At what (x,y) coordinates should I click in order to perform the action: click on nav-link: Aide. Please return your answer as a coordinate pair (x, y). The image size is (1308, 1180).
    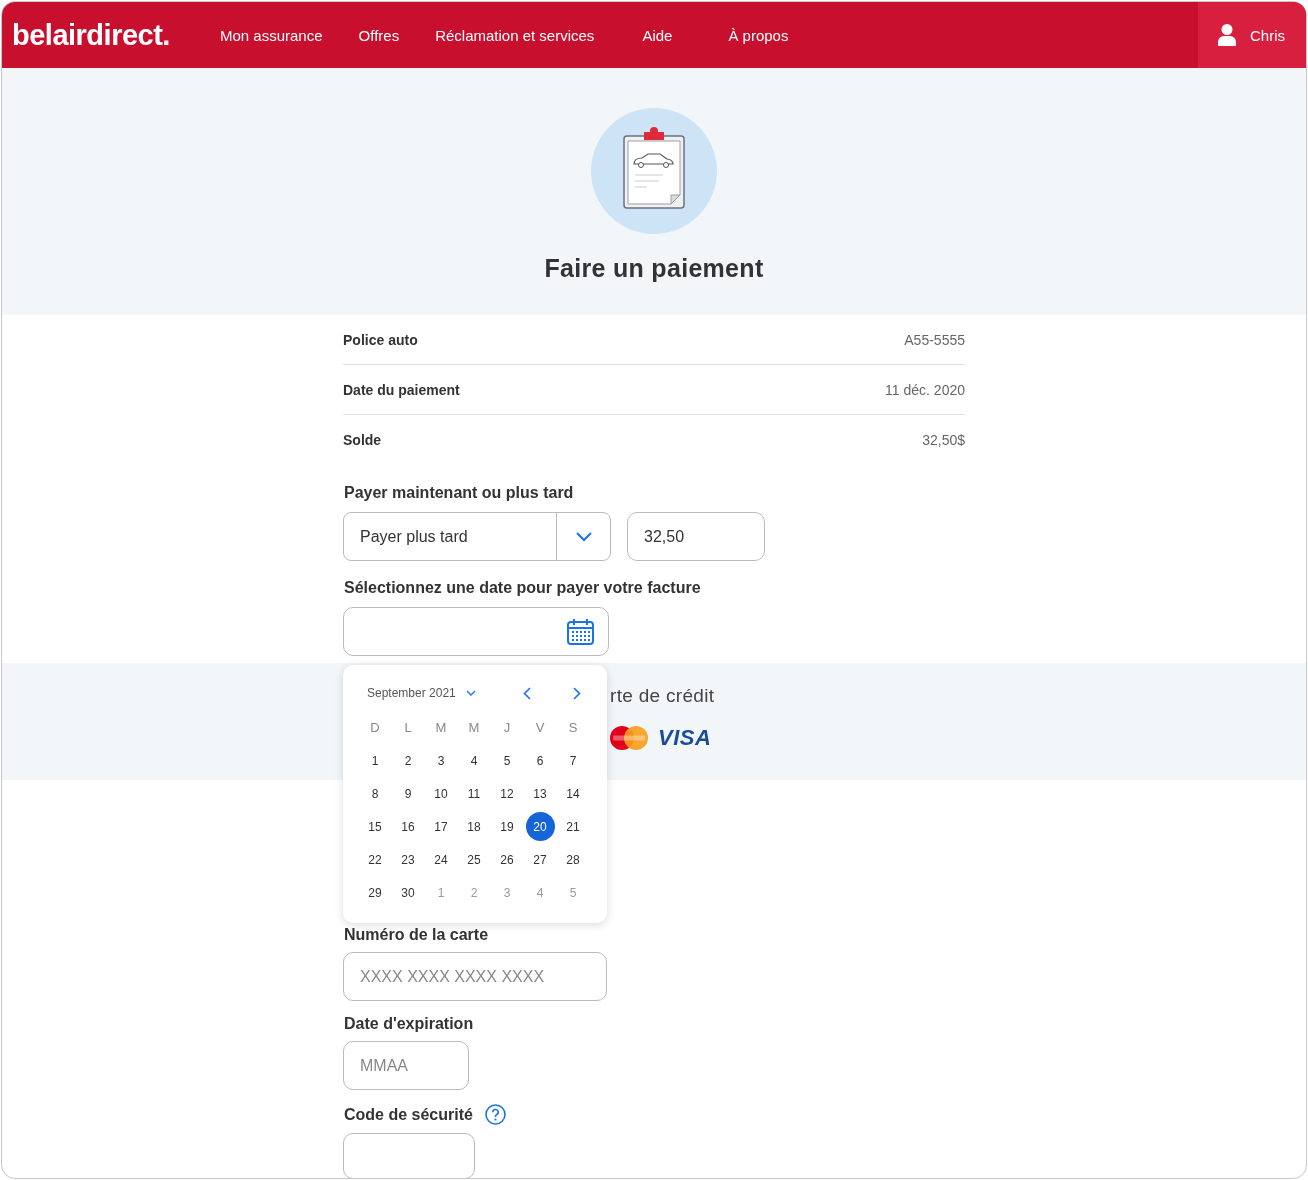
    Looking at the image, I should click on (657, 35).